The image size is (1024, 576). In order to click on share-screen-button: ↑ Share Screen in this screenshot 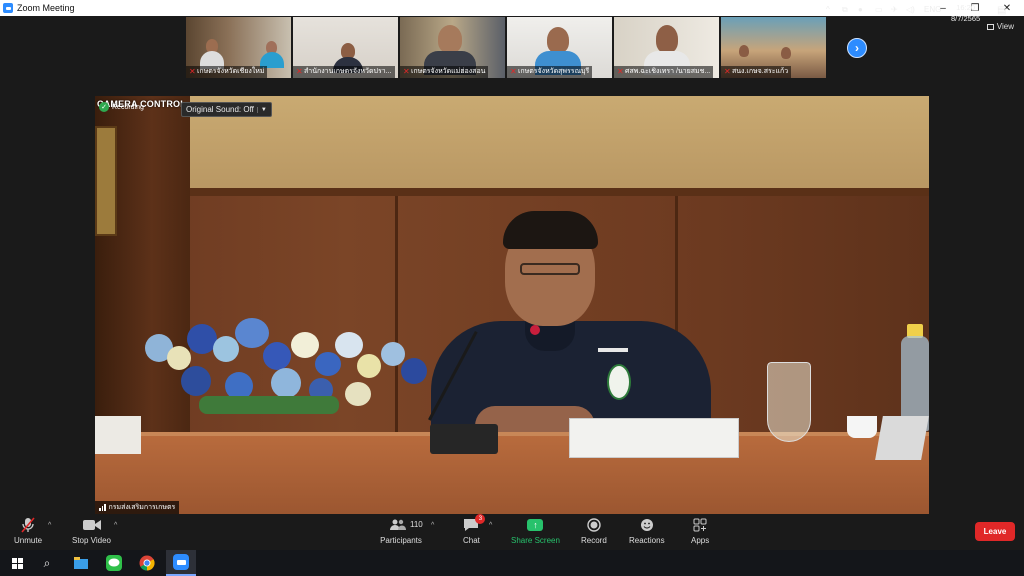, I will do `click(535, 530)`.